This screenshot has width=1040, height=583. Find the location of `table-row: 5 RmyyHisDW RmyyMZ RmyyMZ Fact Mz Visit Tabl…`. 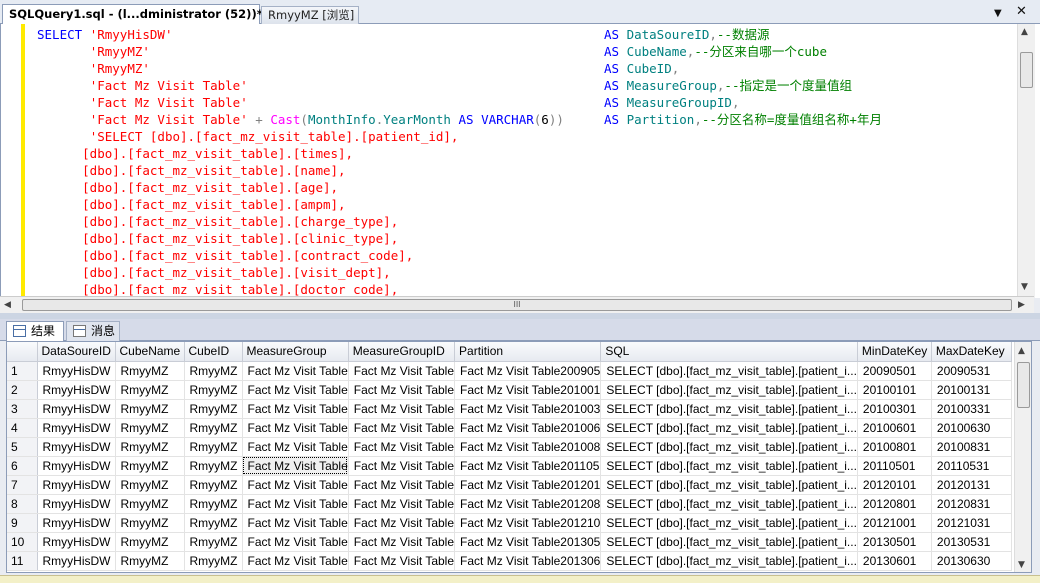

table-row: 5 RmyyHisDW RmyyMZ RmyyMZ Fact Mz Visit Tabl… is located at coordinates (509, 447).